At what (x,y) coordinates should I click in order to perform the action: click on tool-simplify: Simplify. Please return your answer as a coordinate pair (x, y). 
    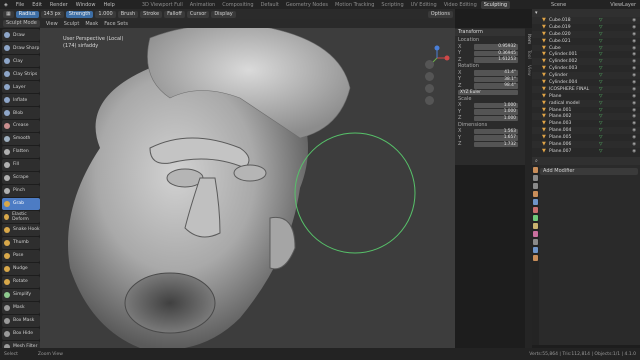
    Looking at the image, I should click on (21, 294).